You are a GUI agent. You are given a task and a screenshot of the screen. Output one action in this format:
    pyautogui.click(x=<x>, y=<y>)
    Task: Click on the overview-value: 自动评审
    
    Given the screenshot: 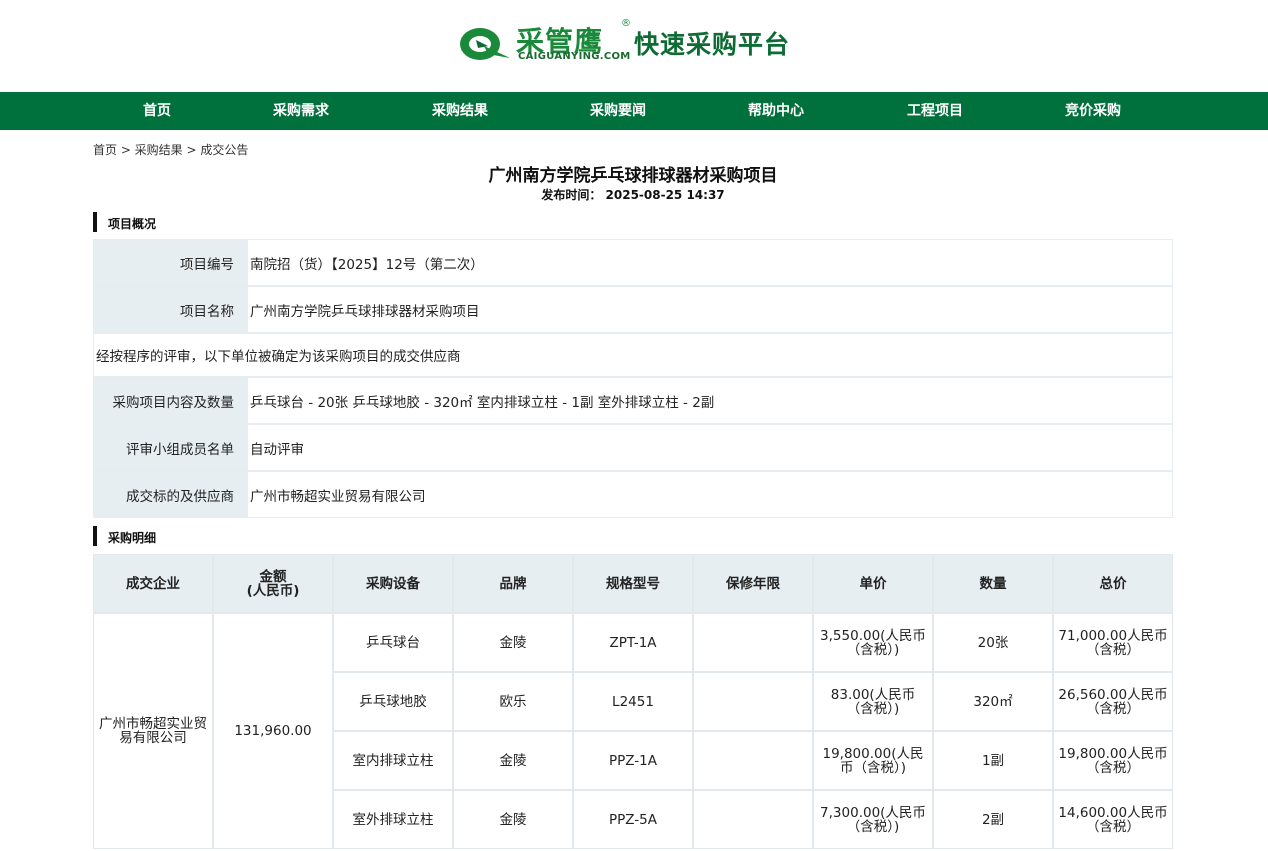 What is the action you would take?
    pyautogui.click(x=277, y=449)
    